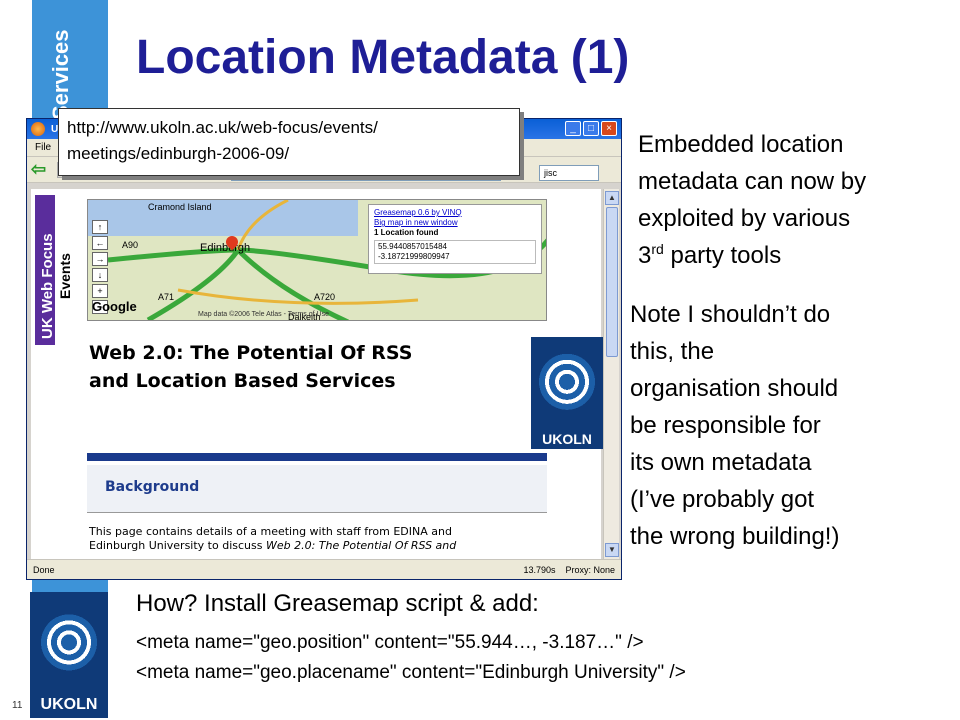 The width and height of the screenshot is (960, 720). Describe the element at coordinates (100, 259) in the screenshot. I see `pan-right-icon: →` at that location.